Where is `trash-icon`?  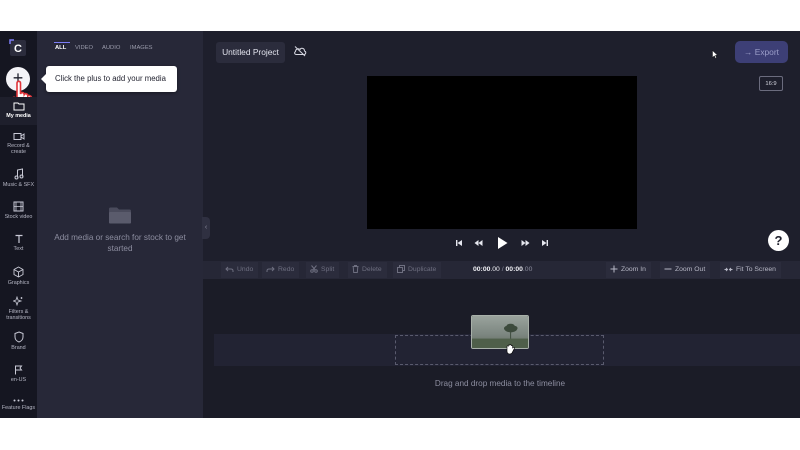 trash-icon is located at coordinates (355, 269).